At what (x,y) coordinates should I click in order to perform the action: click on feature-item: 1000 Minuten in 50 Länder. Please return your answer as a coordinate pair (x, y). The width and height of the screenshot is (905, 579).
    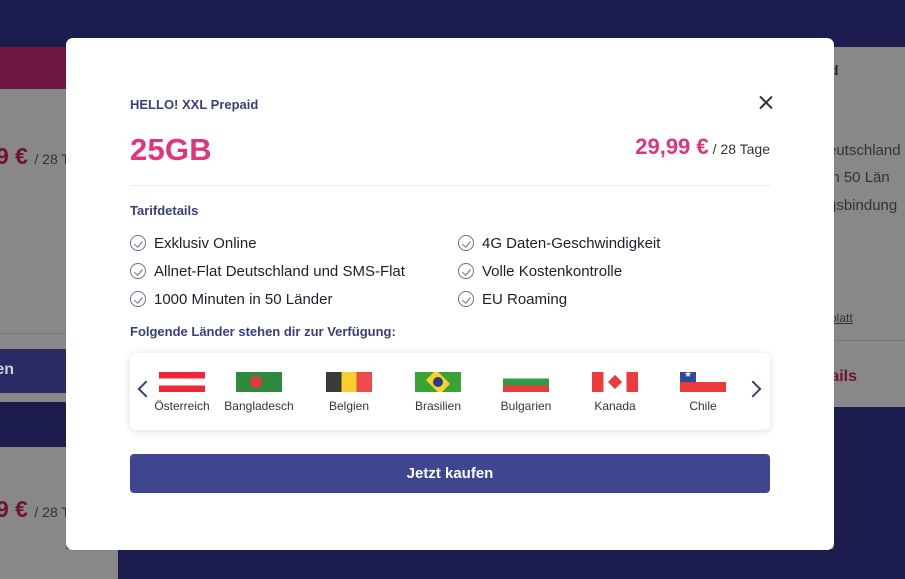
    Looking at the image, I should click on (294, 299).